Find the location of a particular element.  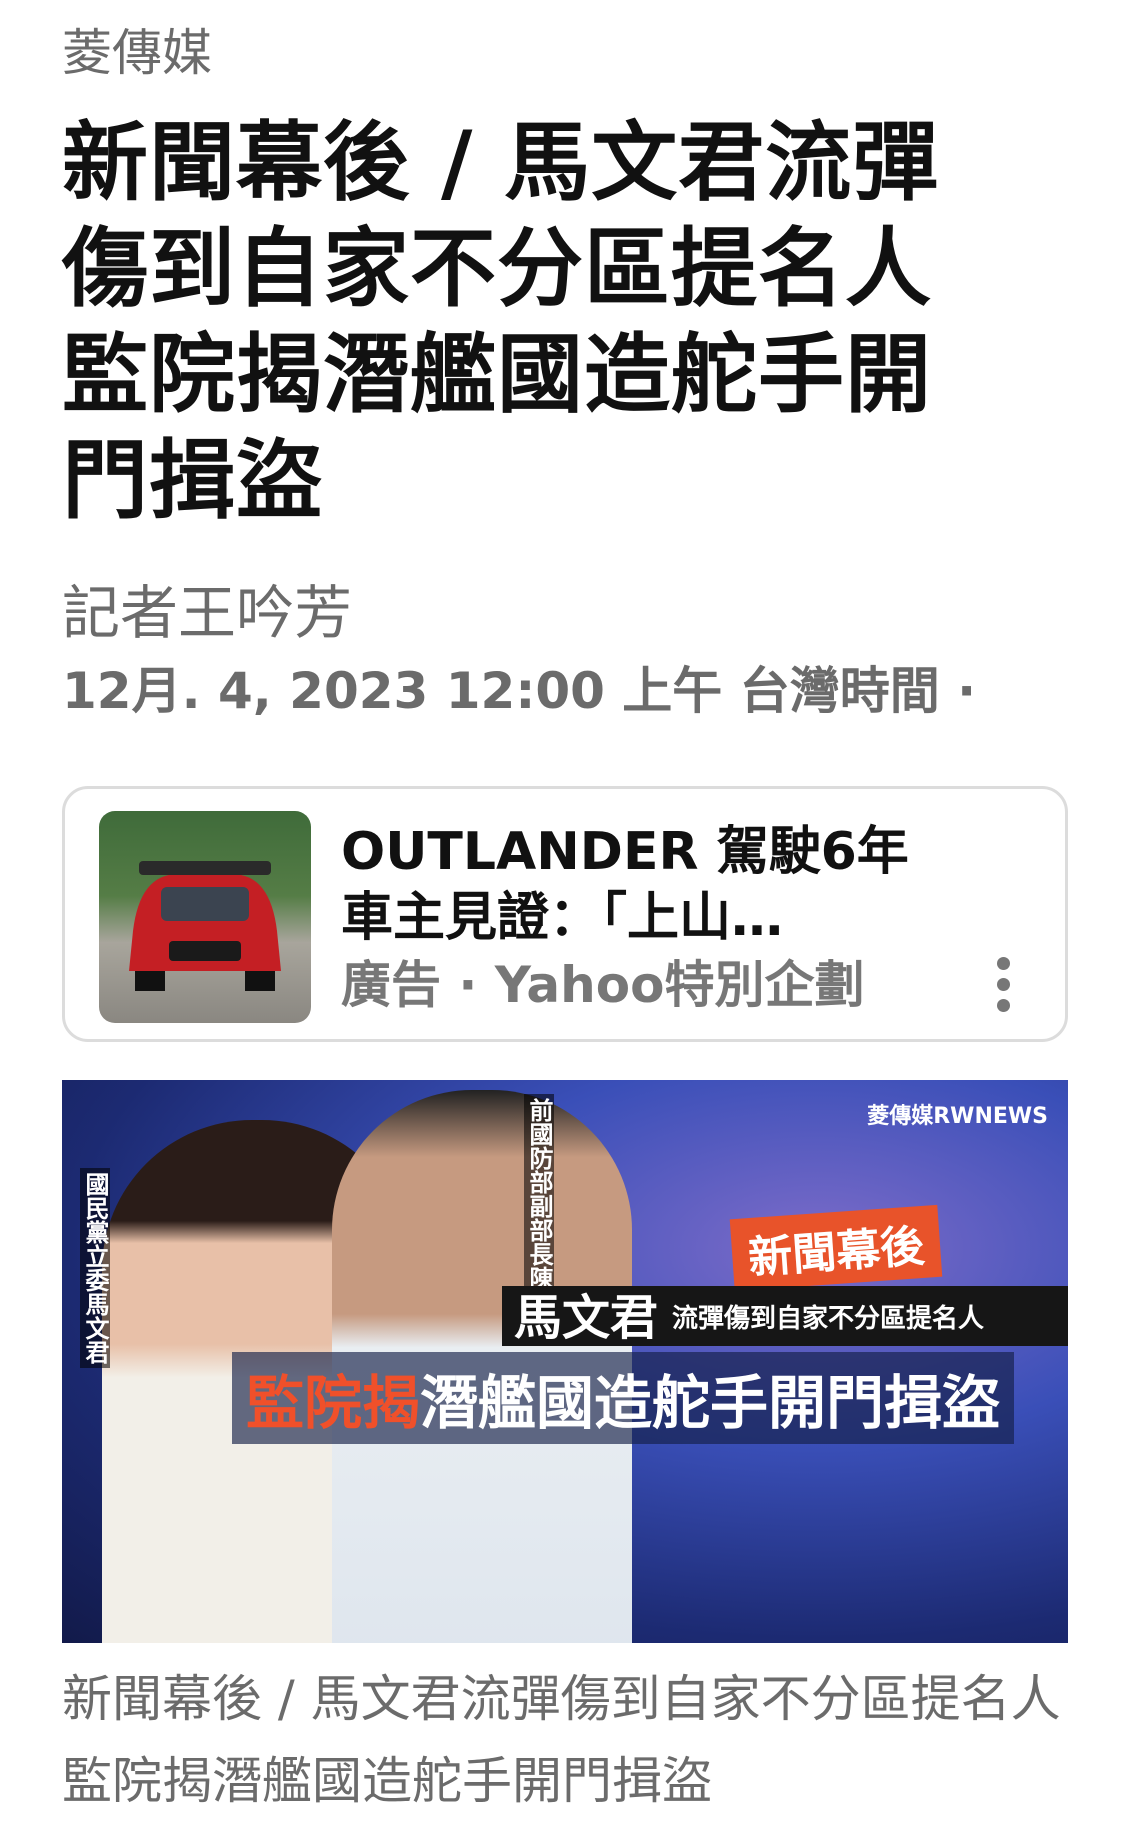

hero-headline: 監院揭潛艦國造舵手開門揖盜 is located at coordinates (623, 1398).